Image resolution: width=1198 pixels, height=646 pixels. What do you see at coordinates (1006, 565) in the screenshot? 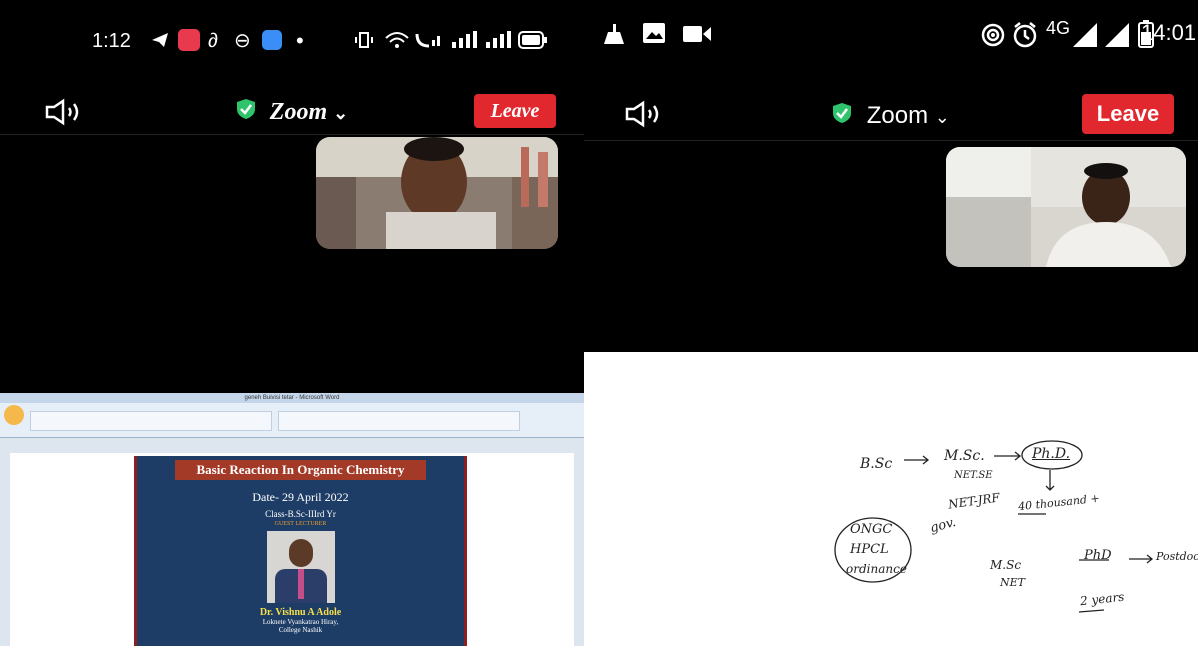
I see `note-msc-2: M.Sc` at bounding box center [1006, 565].